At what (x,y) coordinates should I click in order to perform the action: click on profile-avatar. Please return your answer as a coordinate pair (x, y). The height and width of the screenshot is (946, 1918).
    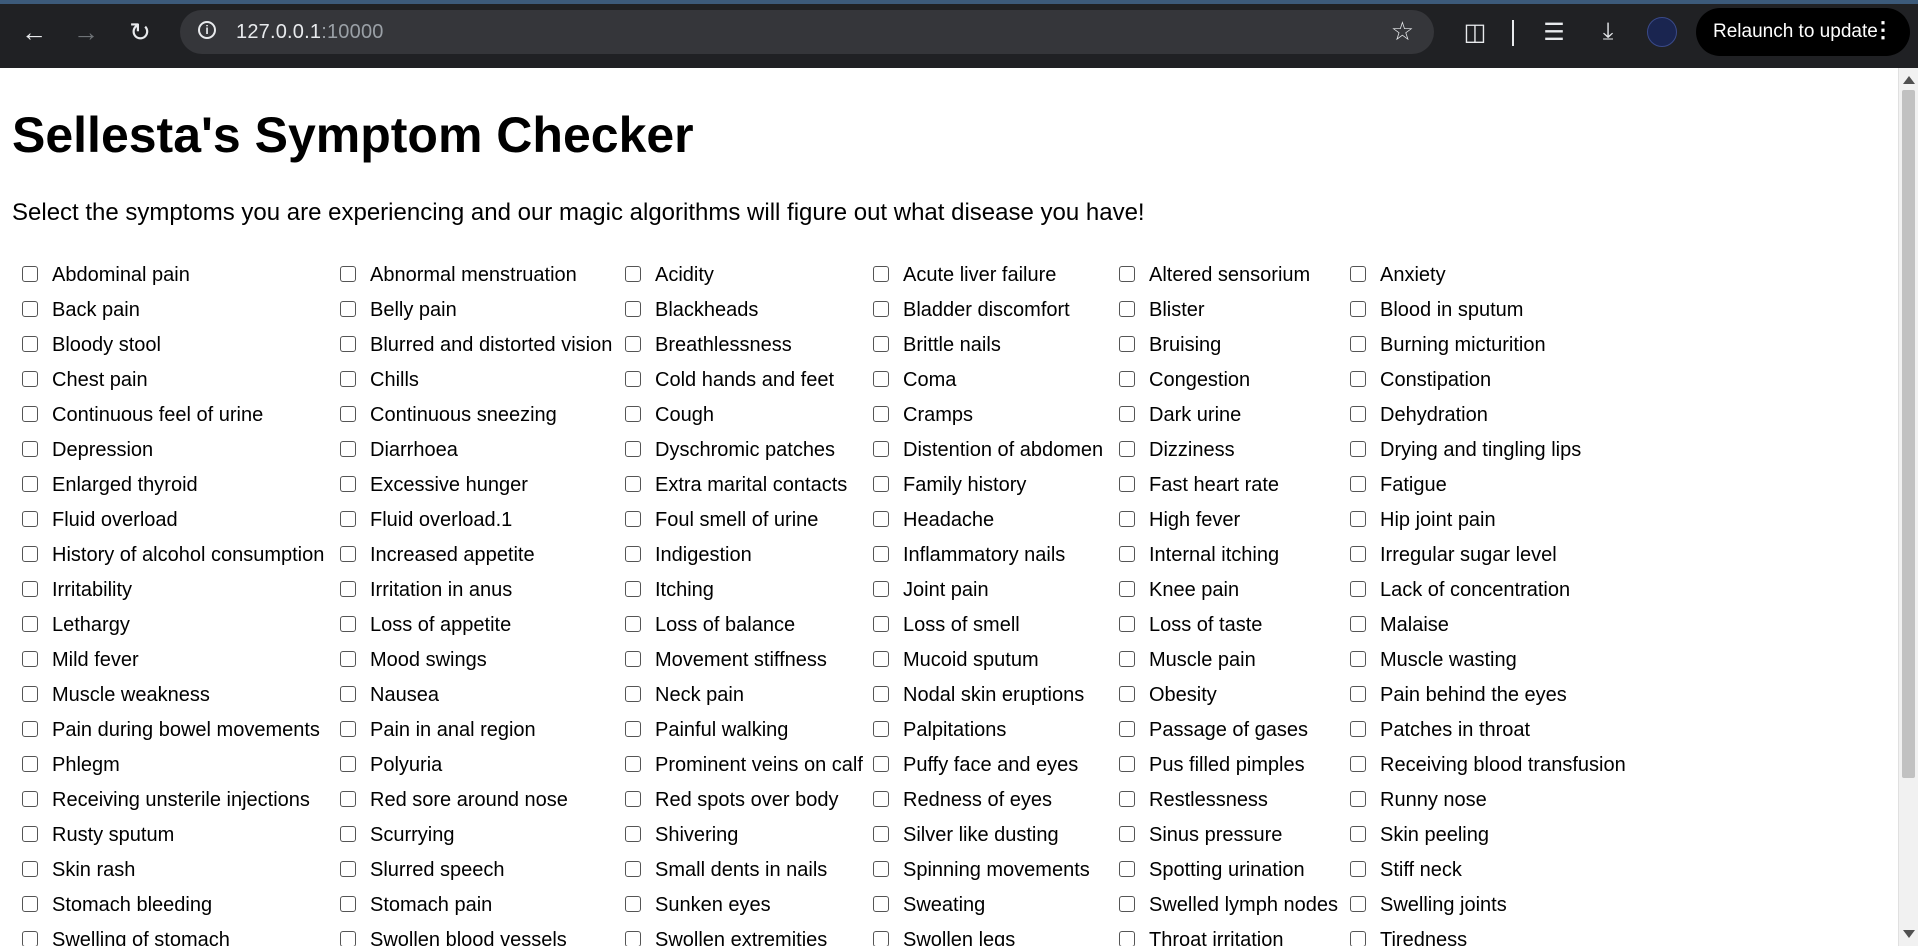
    Looking at the image, I should click on (1662, 32).